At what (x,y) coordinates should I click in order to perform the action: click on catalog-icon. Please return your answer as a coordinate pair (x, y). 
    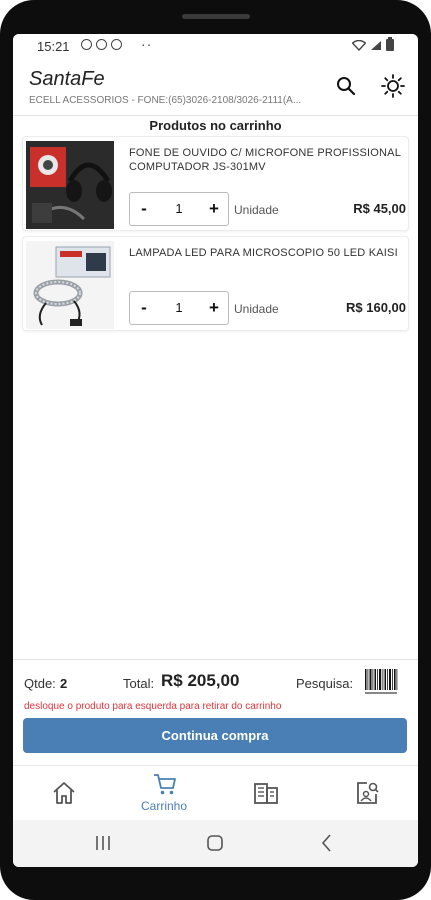
    Looking at the image, I should click on (266, 793).